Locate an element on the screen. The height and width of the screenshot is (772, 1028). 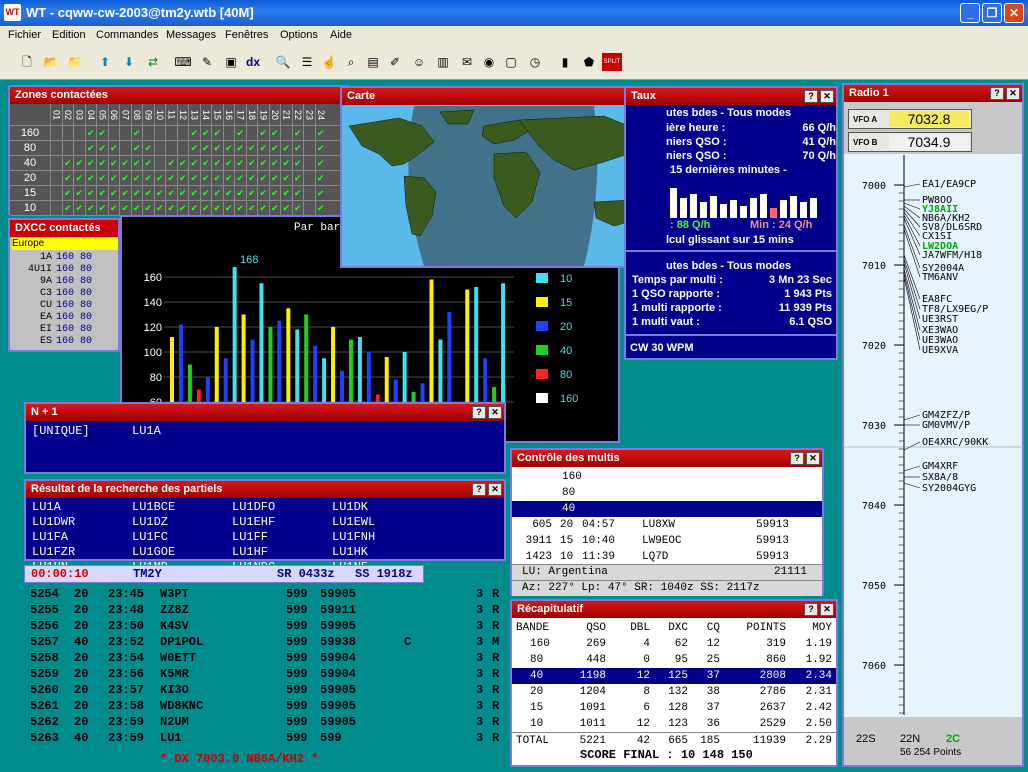
window-icon: ▣ is located at coordinates (231, 62).